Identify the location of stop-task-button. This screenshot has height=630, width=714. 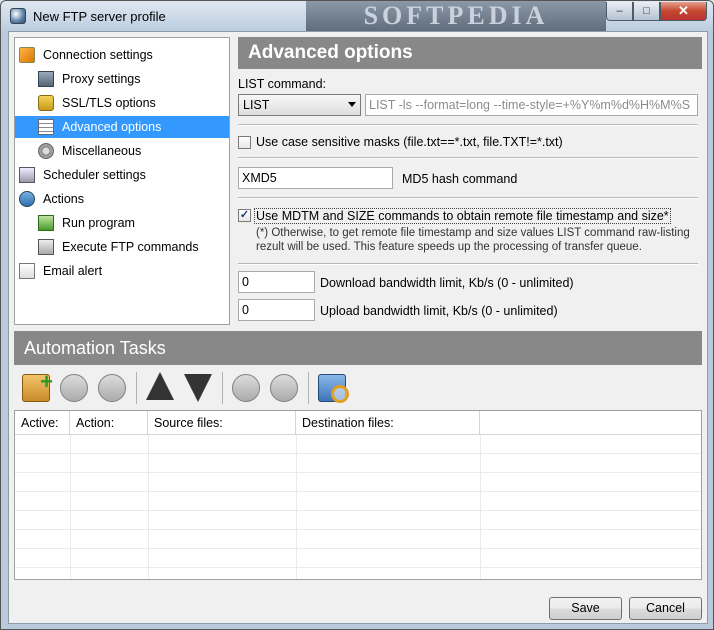
(284, 389).